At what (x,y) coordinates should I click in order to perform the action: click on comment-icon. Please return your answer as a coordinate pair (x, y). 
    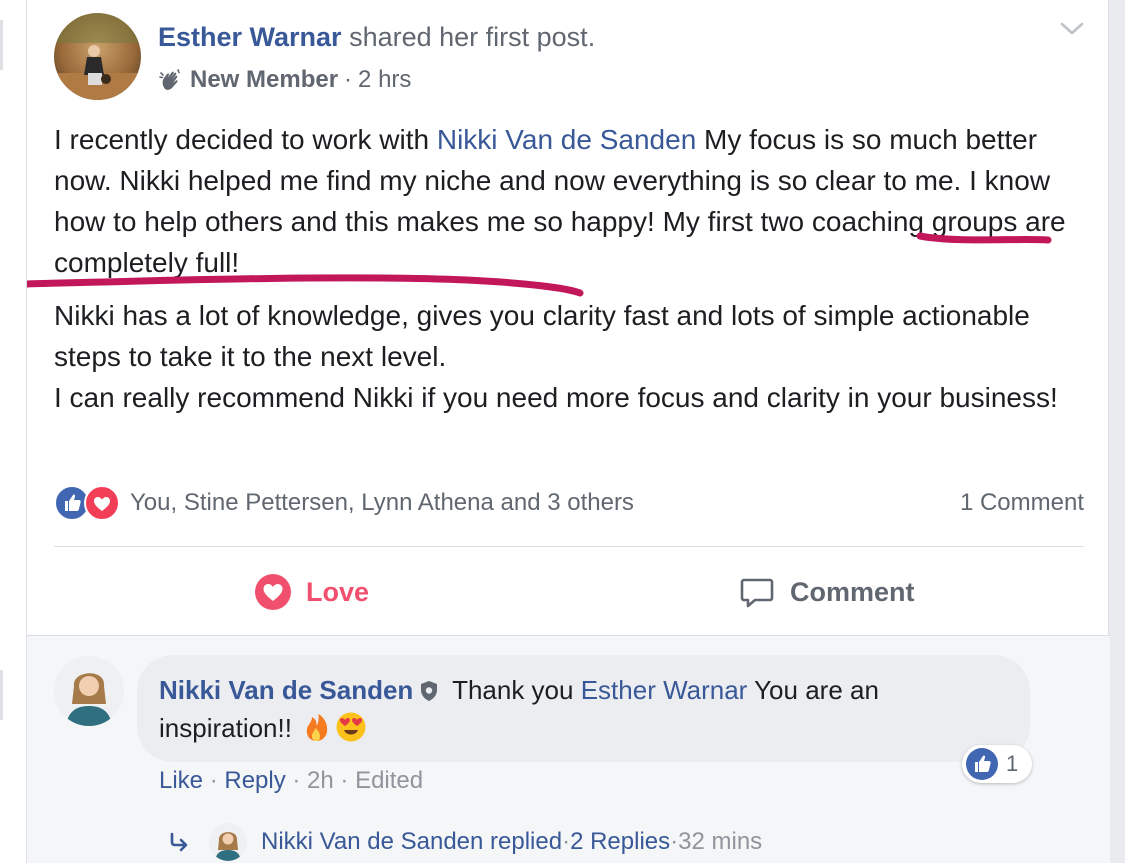
    Looking at the image, I should click on (757, 592).